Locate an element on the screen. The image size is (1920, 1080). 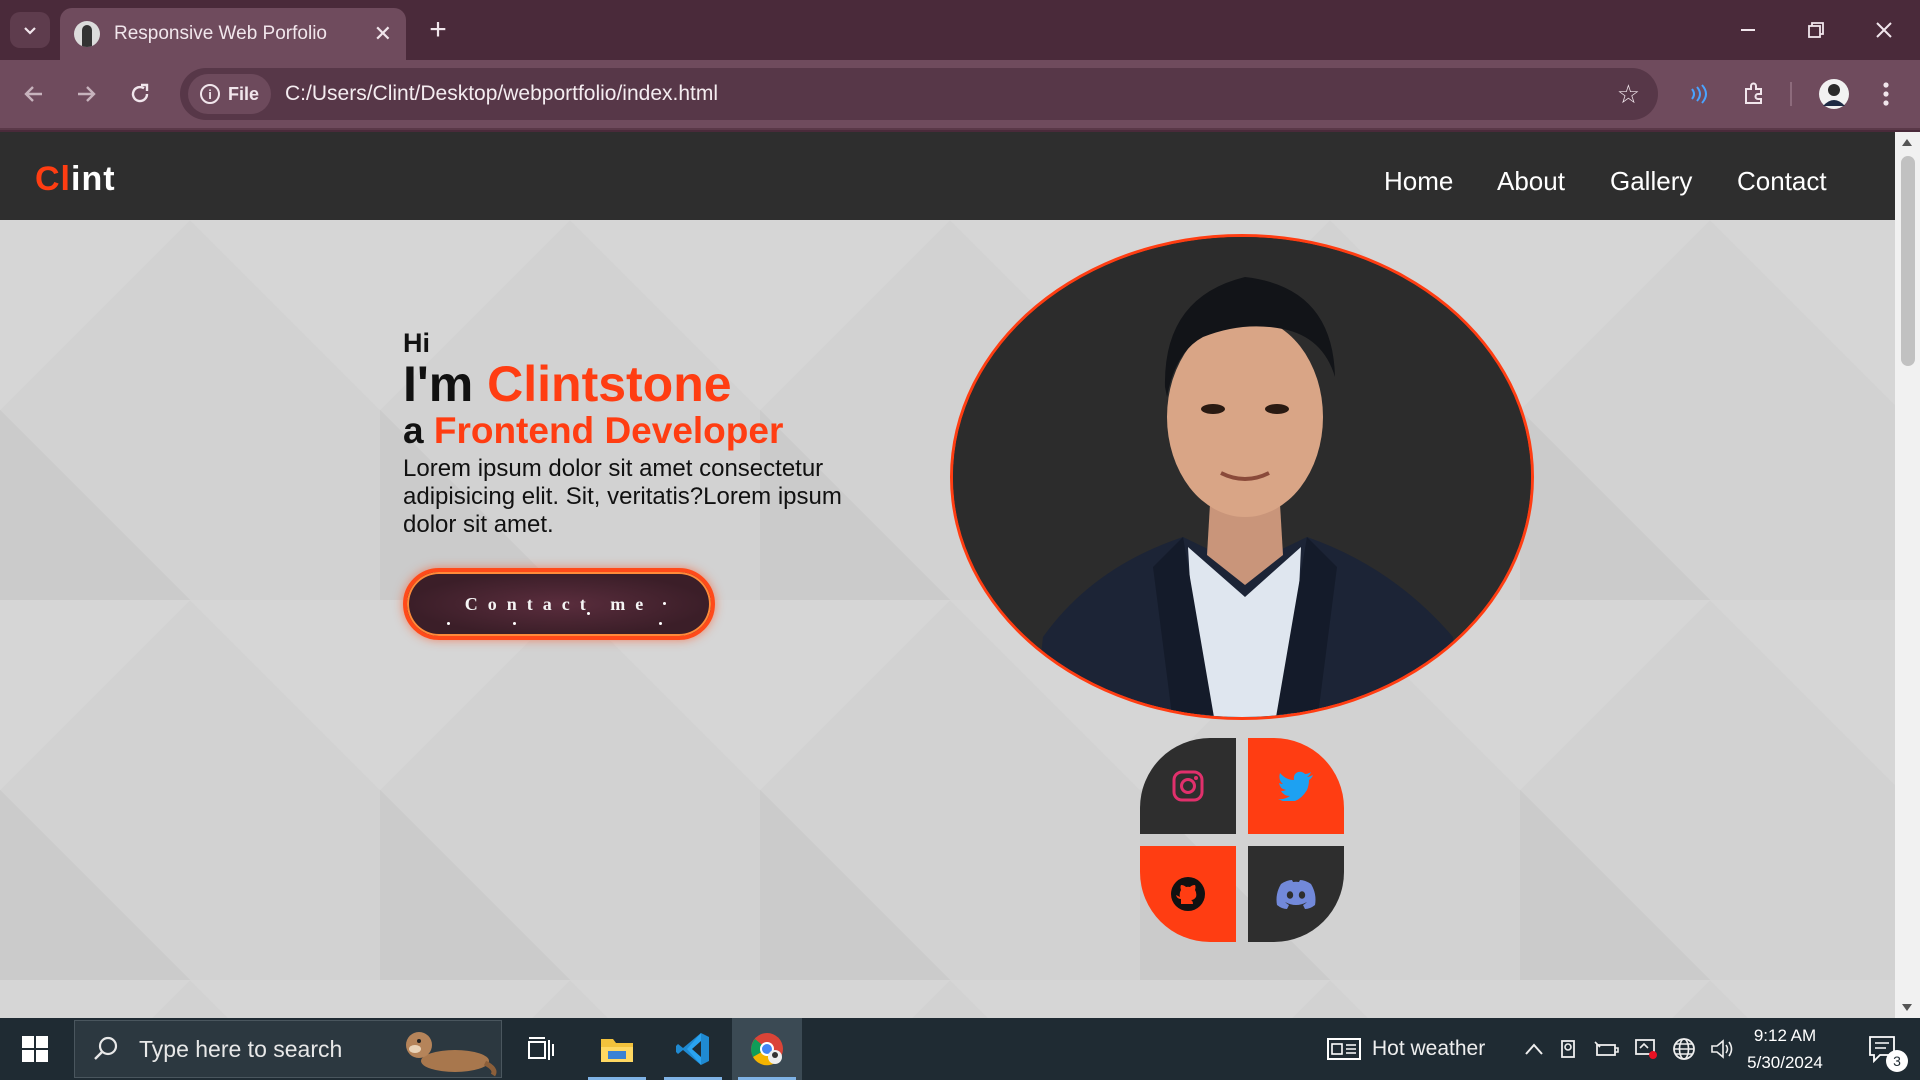
file-explorer-button is located at coordinates (617, 1049).